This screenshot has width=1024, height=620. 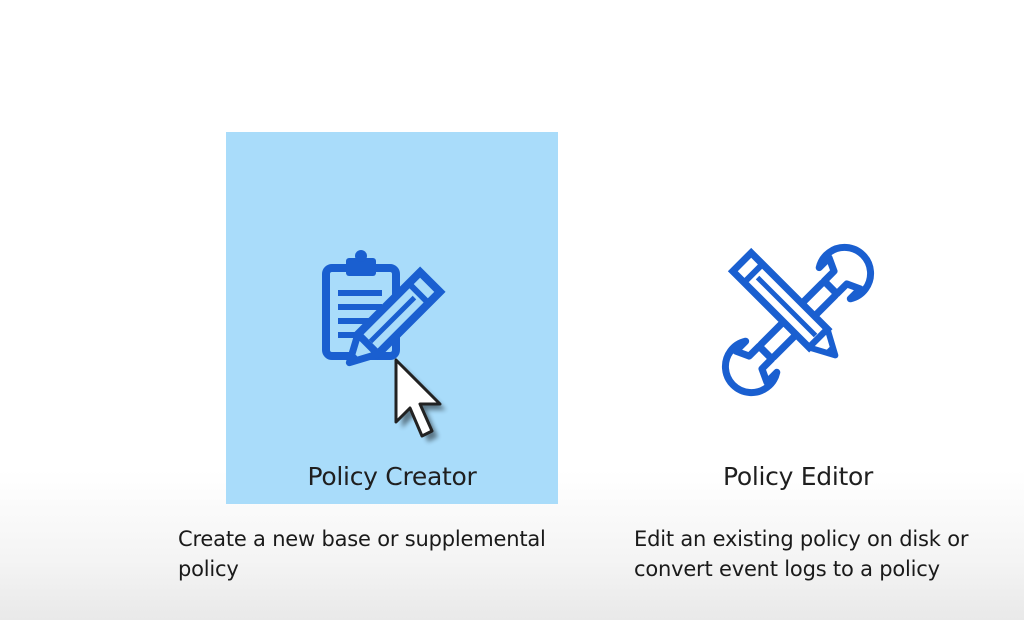 What do you see at coordinates (798, 476) in the screenshot?
I see `policy-editor-label: Policy Editor` at bounding box center [798, 476].